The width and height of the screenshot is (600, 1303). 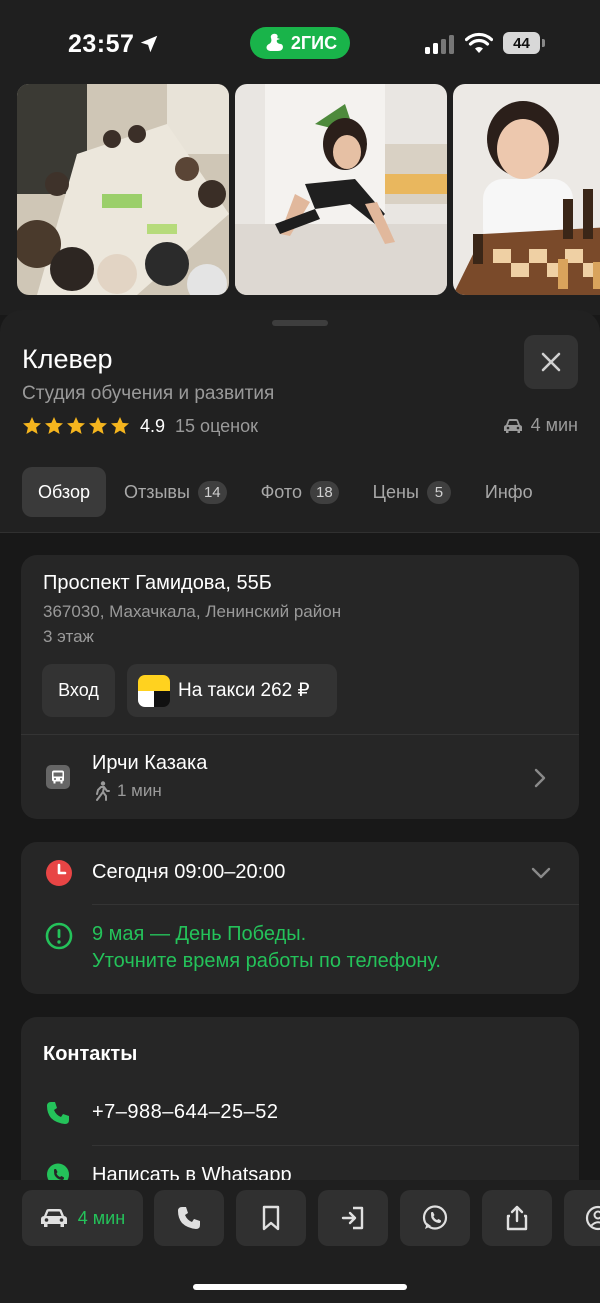 I want to click on bus-stop-icon, so click(x=58, y=777).